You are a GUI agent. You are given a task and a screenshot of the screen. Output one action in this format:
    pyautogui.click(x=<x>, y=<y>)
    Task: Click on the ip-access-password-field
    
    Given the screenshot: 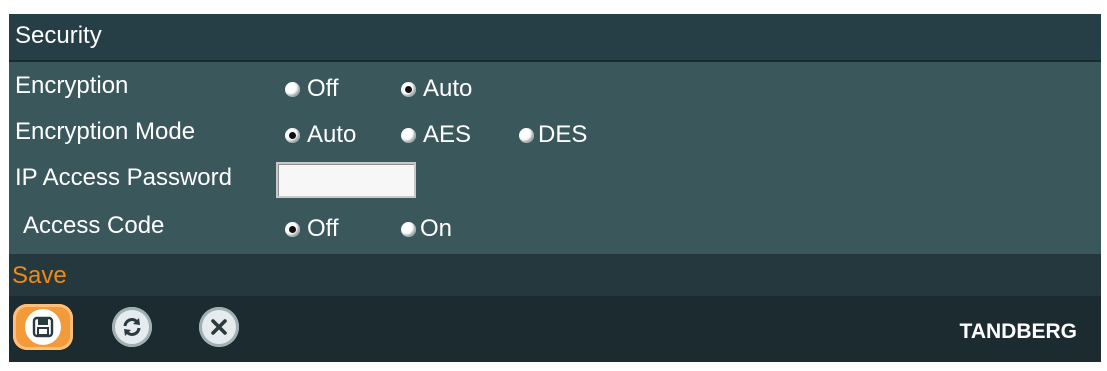 What is the action you would take?
    pyautogui.click(x=346, y=180)
    